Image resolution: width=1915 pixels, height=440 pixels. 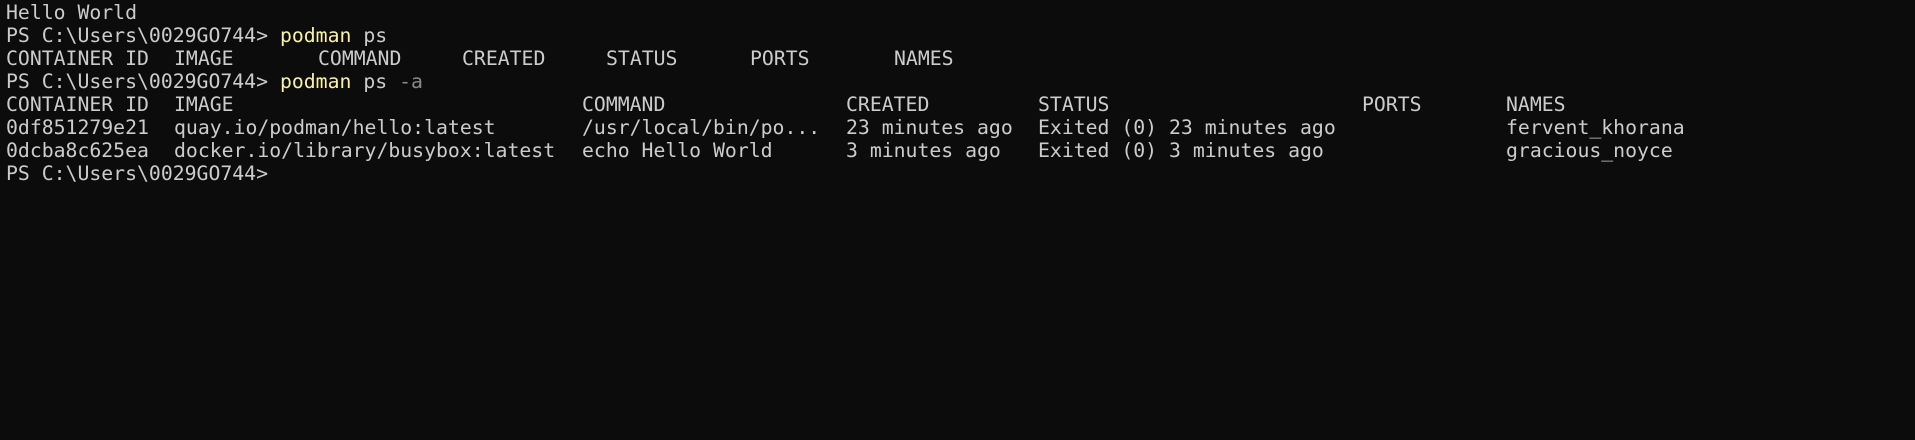 I want to click on output-line: Hello World, so click(x=72, y=12).